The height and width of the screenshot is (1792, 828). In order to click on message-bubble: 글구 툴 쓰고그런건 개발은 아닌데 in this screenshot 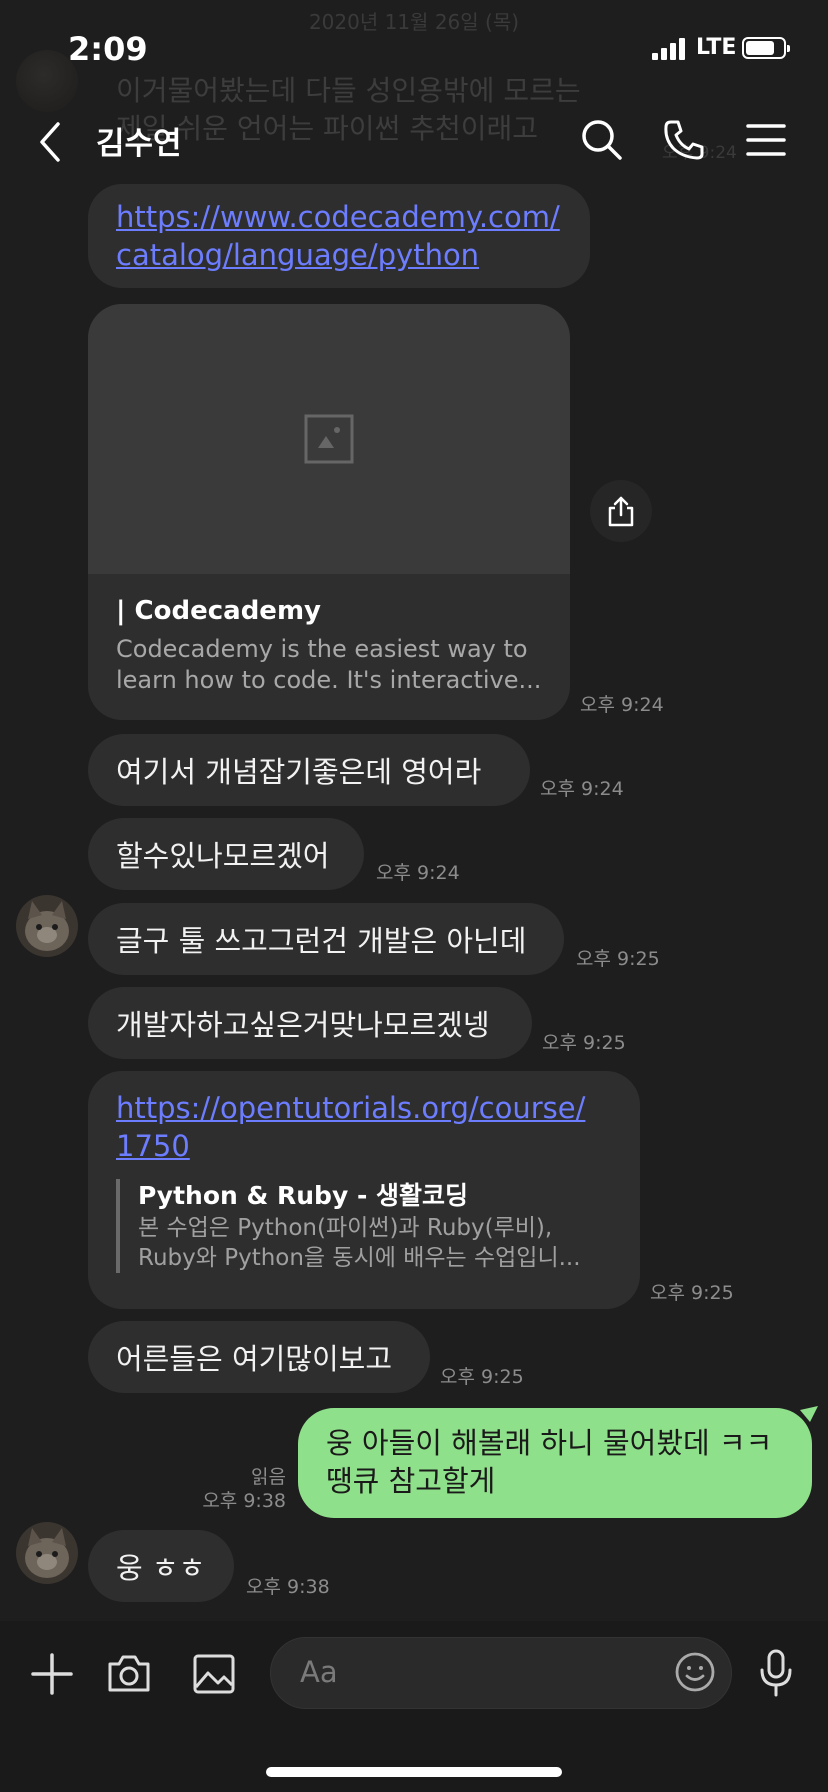, I will do `click(326, 939)`.